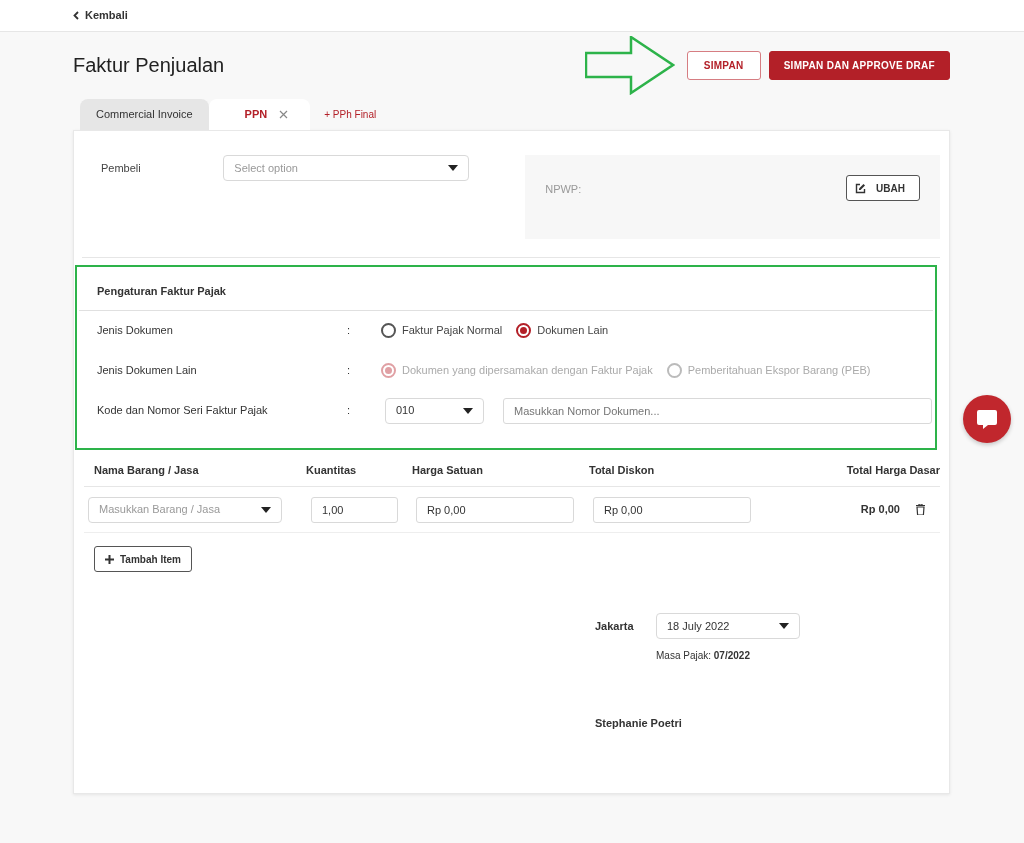 This screenshot has height=843, width=1024. Describe the element at coordinates (143, 559) in the screenshot. I see `add-item-button: Tambah Item` at that location.